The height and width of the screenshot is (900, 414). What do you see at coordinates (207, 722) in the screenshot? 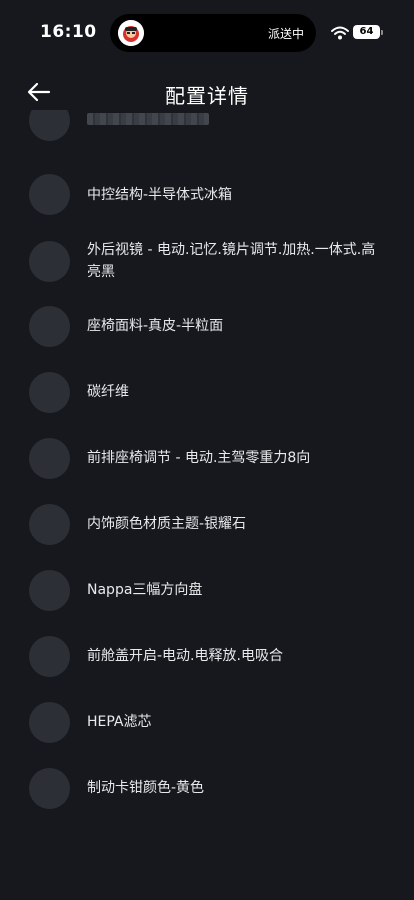
I see `list-item: HEPA滤芯` at bounding box center [207, 722].